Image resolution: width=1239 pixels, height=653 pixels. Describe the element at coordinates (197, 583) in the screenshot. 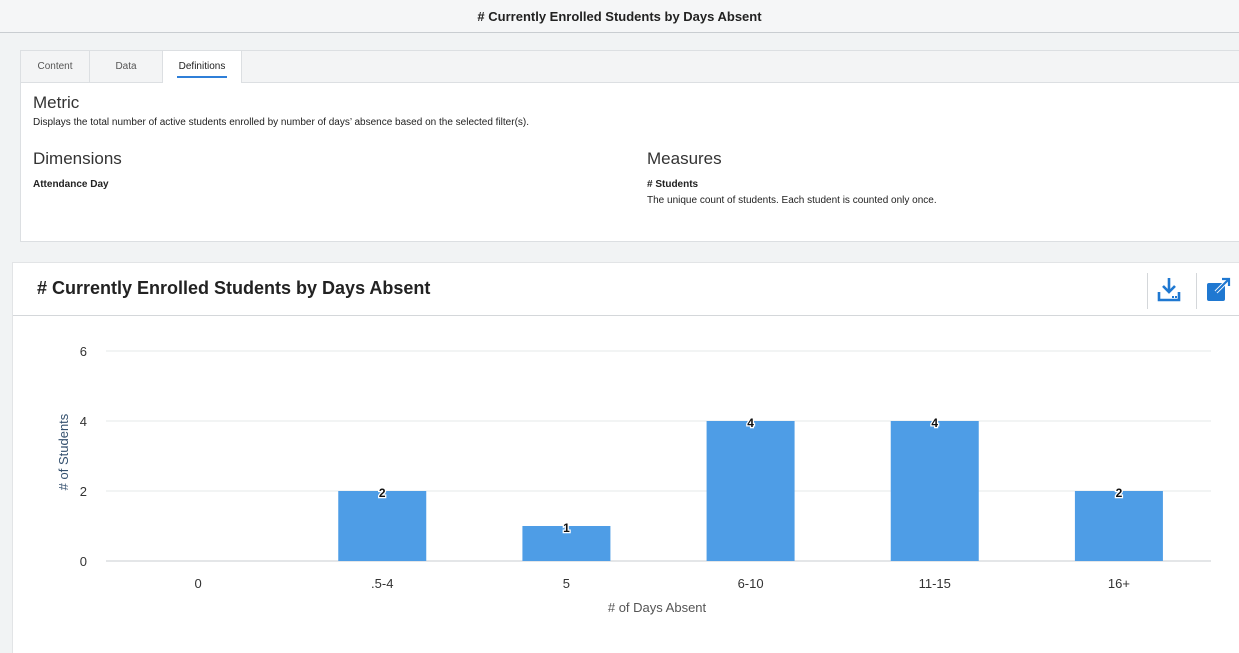

I see `x-tick-label: 0` at that location.